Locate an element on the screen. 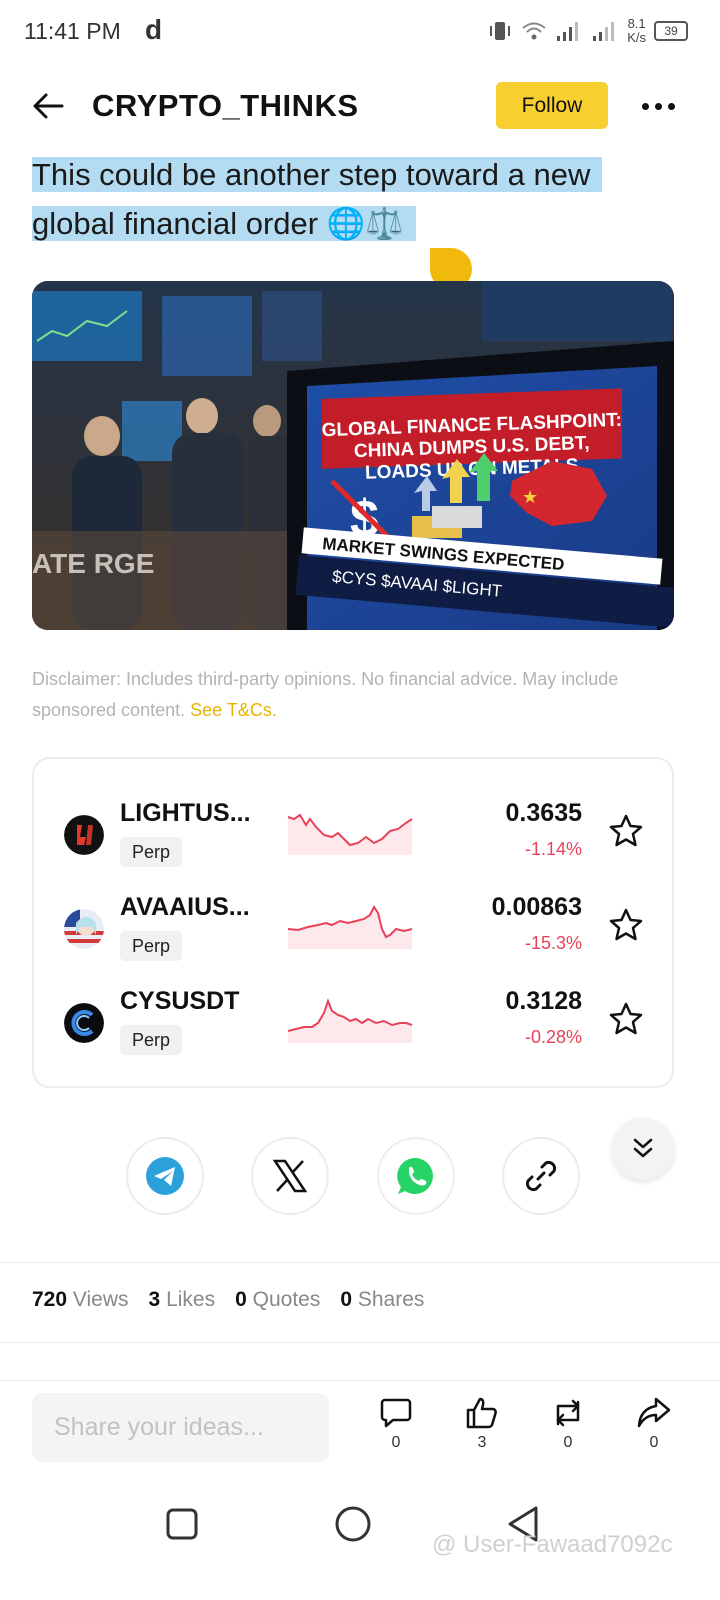  star-graphic: ★ is located at coordinates (530, 497).